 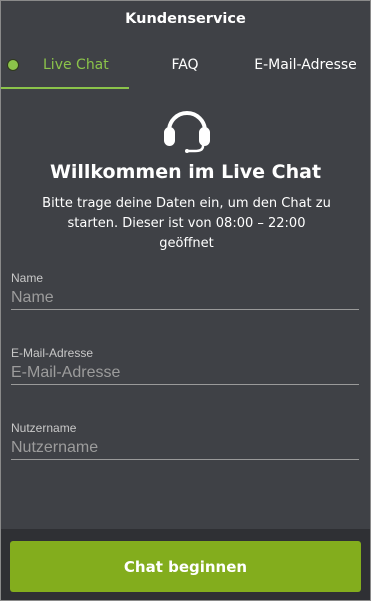 I want to click on header-title: Kundenservice, so click(x=185, y=19).